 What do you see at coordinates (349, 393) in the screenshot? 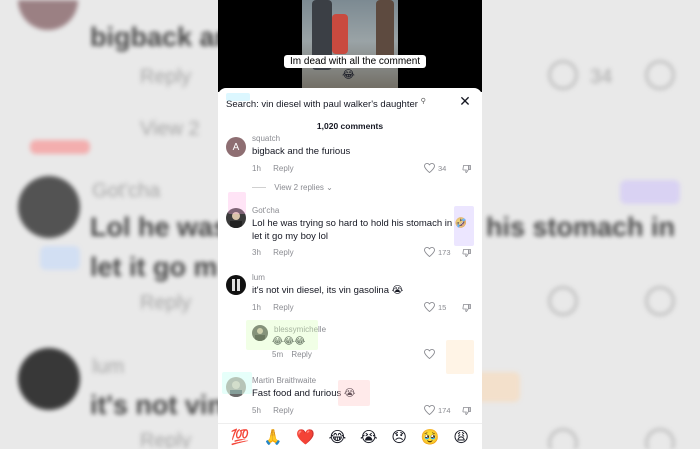
I see `comment-emoji: 😭` at bounding box center [349, 393].